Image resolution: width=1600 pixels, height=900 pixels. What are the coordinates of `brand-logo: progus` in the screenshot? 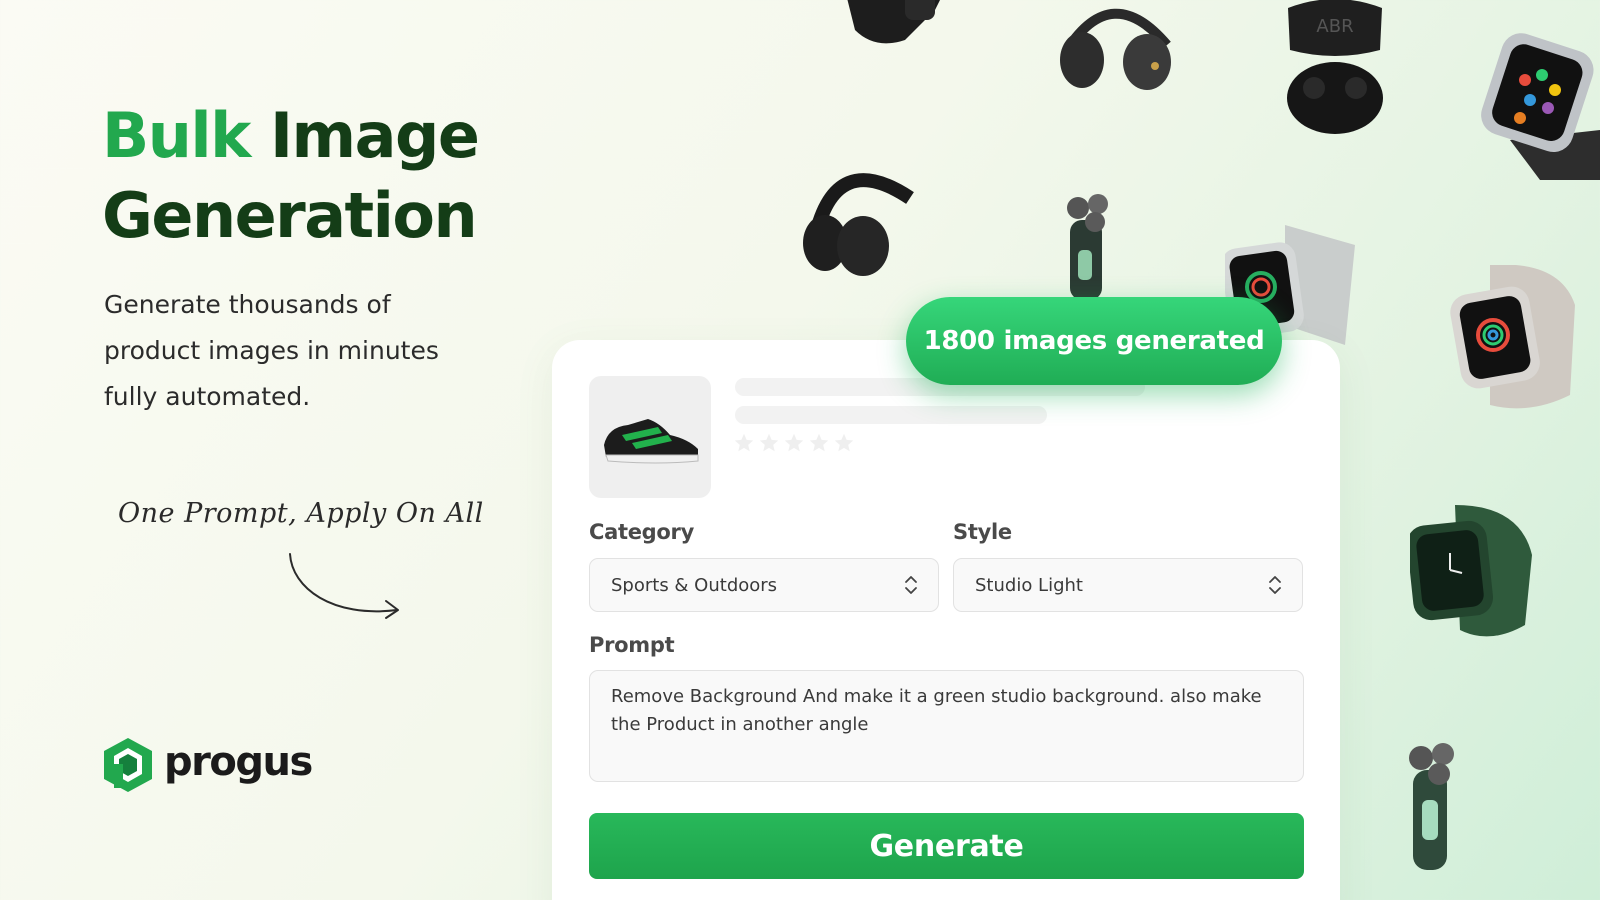 It's located at (207, 765).